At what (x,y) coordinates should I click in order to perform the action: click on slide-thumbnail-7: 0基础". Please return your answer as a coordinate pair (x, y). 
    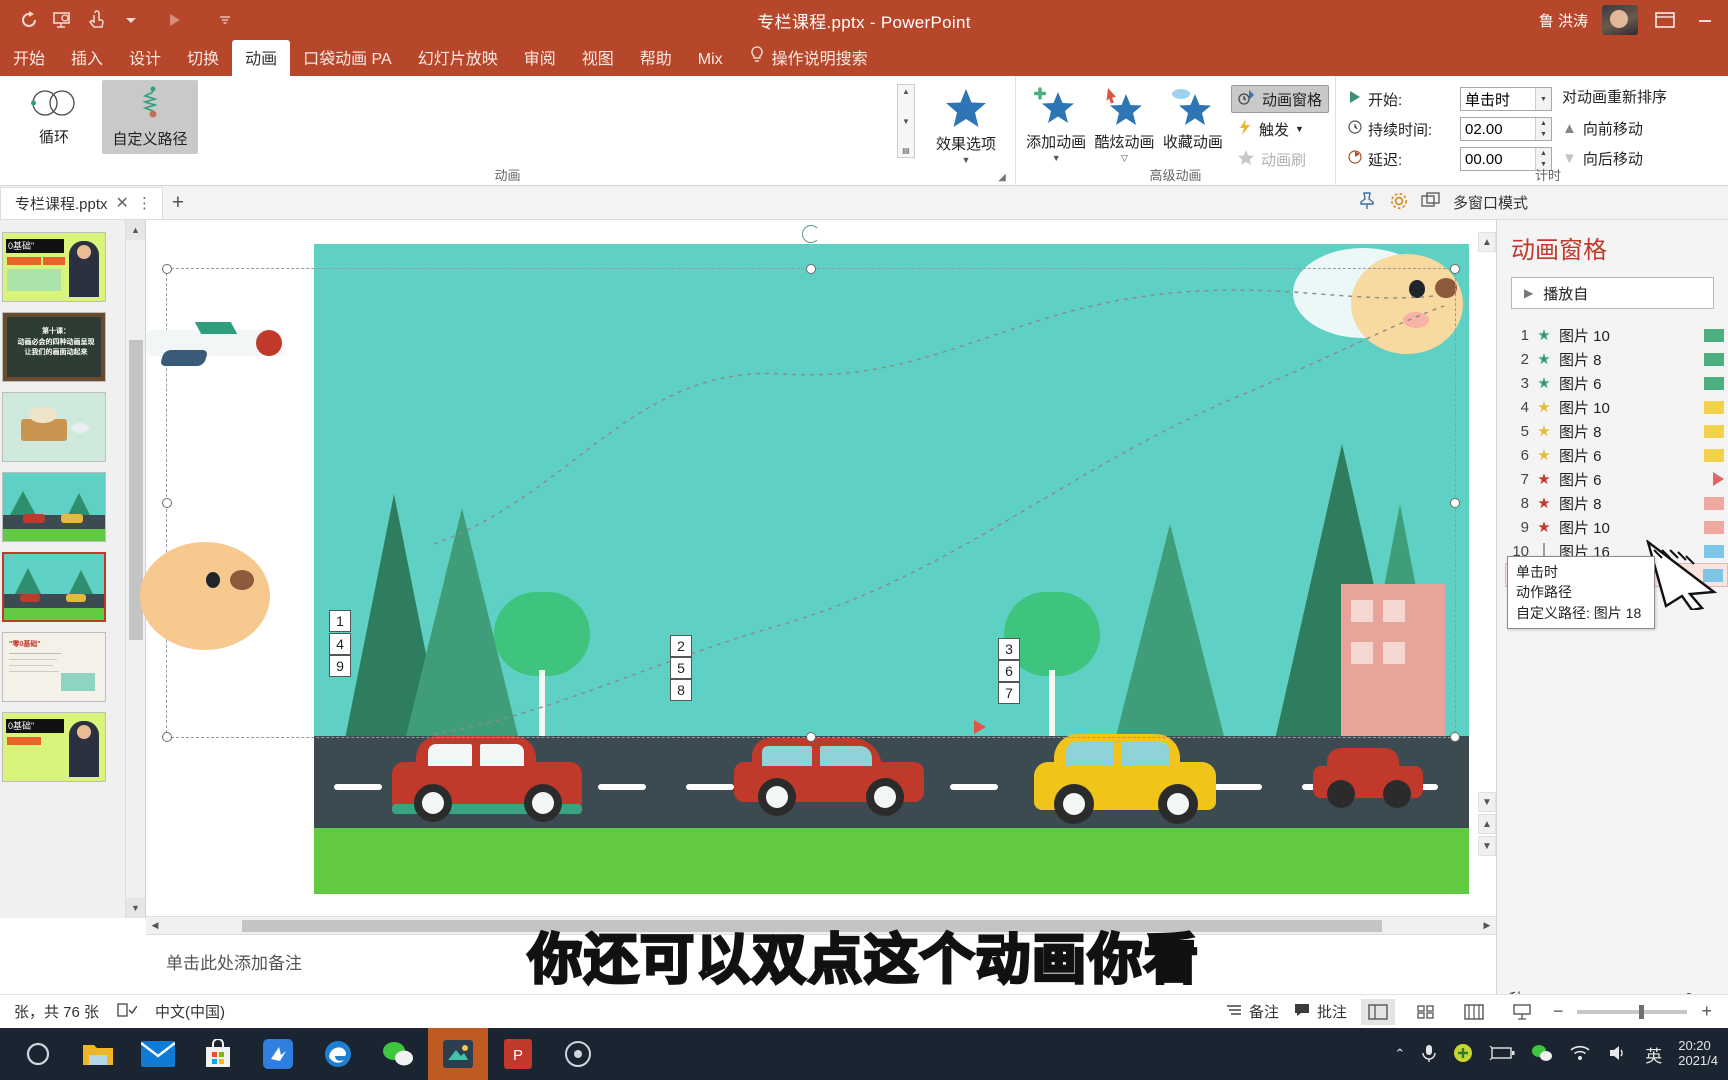
    Looking at the image, I should click on (54, 747).